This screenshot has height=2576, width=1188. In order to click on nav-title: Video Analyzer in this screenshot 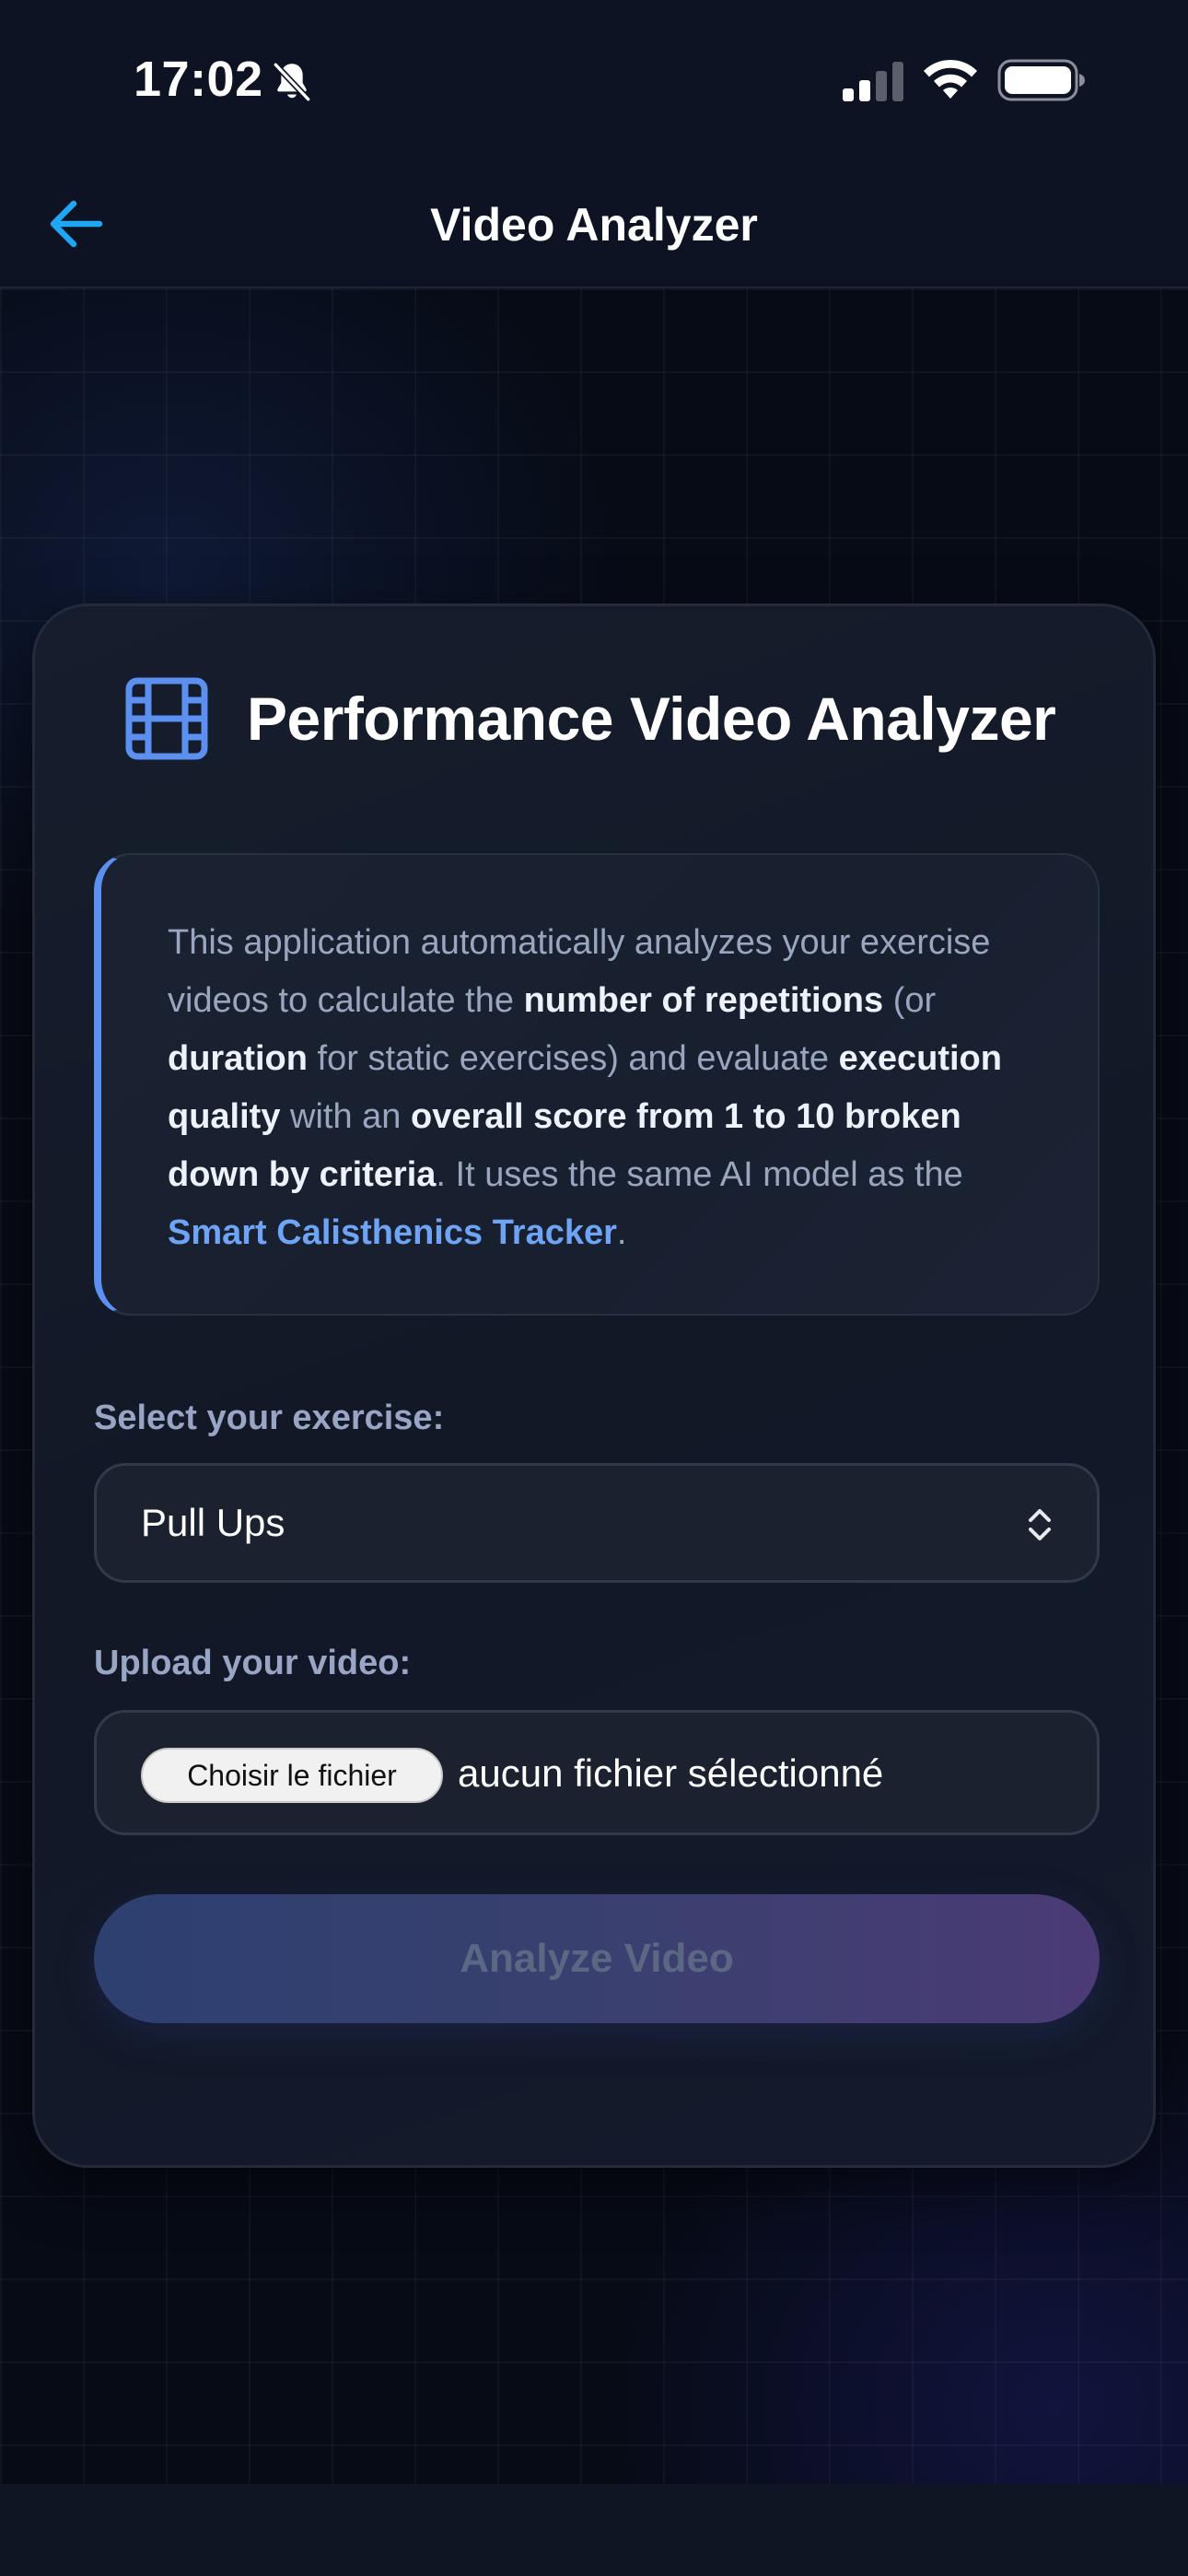, I will do `click(594, 225)`.